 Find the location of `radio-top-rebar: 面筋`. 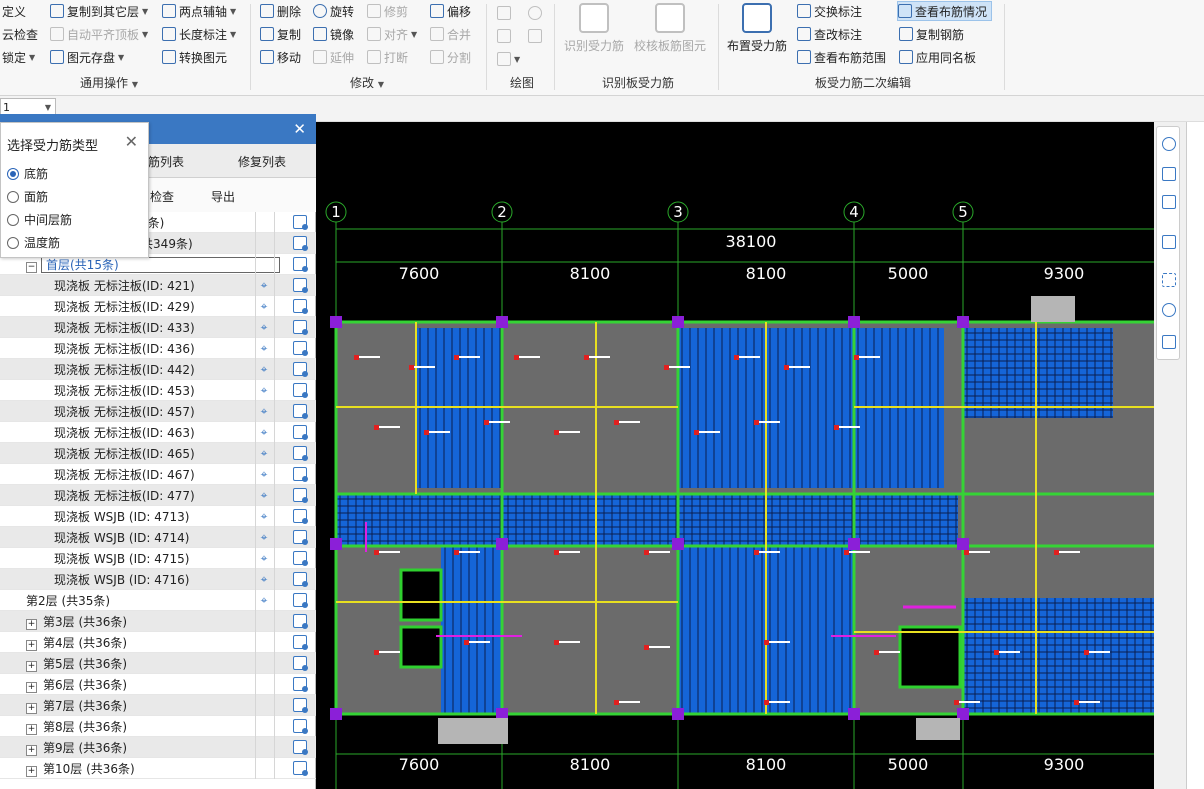

radio-top-rebar: 面筋 is located at coordinates (27, 196).